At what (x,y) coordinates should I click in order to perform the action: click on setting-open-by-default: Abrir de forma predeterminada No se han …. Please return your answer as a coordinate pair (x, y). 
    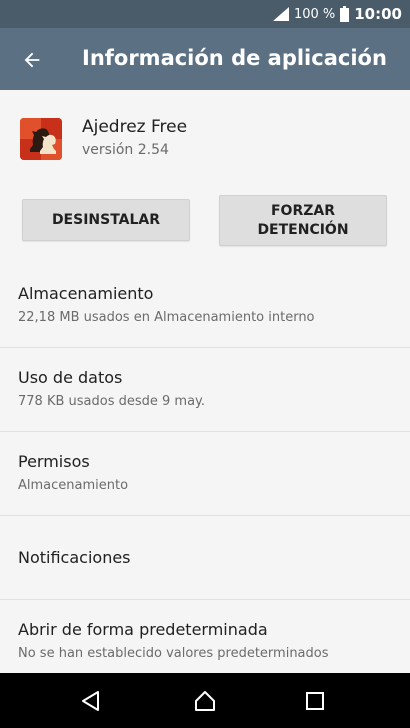
    Looking at the image, I should click on (205, 642).